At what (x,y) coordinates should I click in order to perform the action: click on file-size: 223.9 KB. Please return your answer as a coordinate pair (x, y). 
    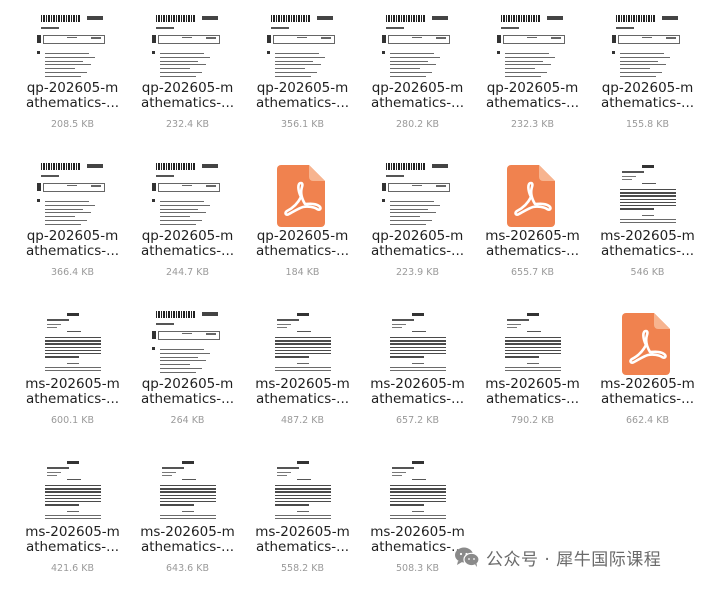
    Looking at the image, I should click on (417, 272).